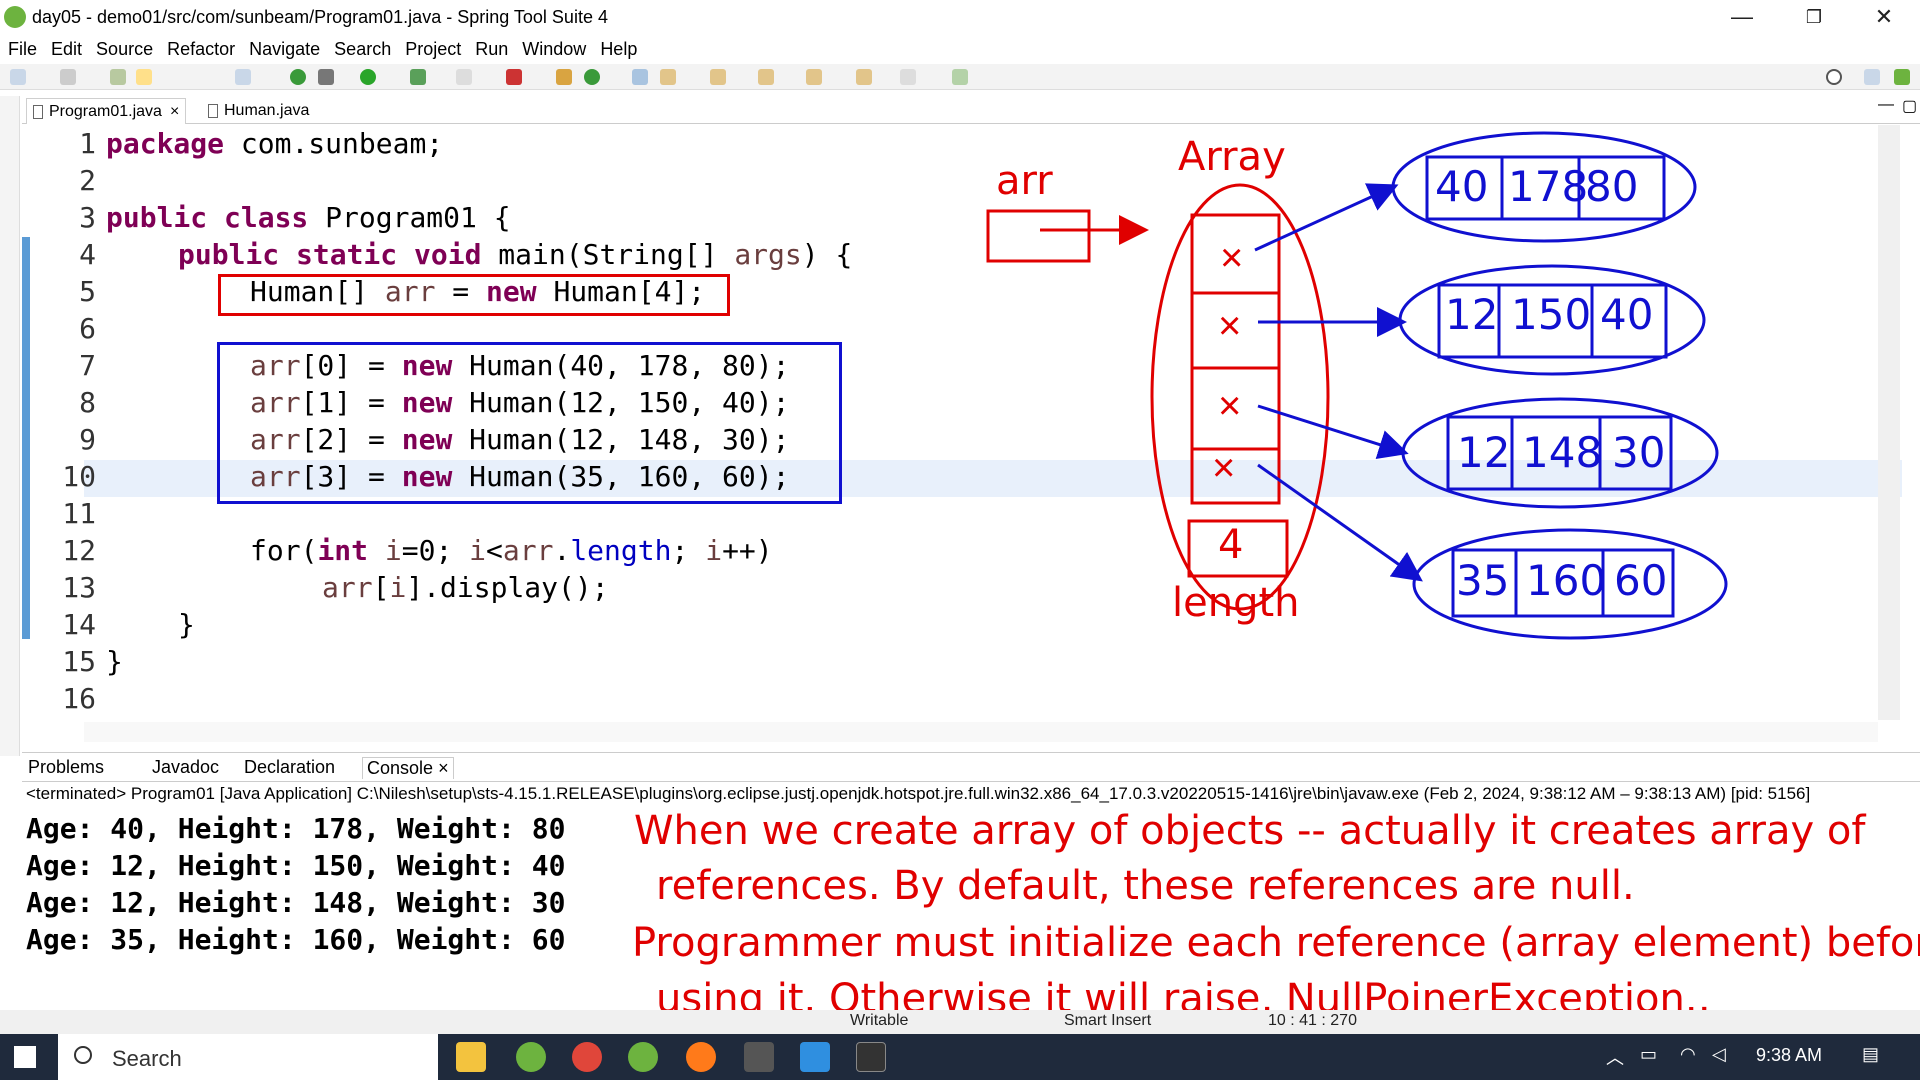  What do you see at coordinates (1108, 1020) in the screenshot?
I see `insert-mode-status: Smart Insert` at bounding box center [1108, 1020].